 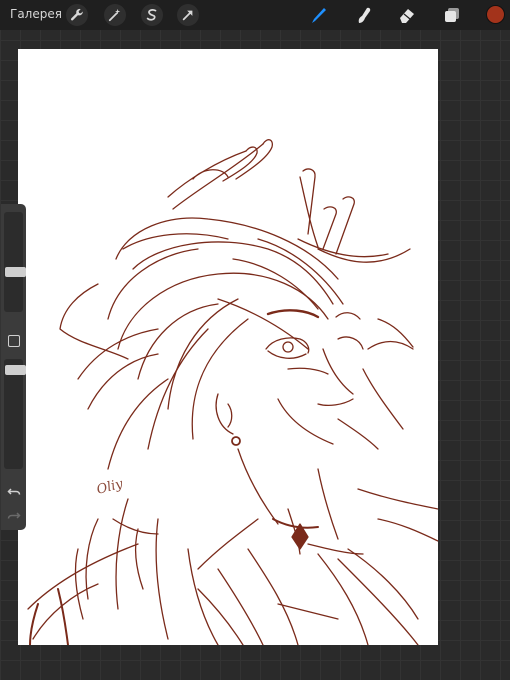 What do you see at coordinates (110, 486) in the screenshot?
I see `signature: Oliy` at bounding box center [110, 486].